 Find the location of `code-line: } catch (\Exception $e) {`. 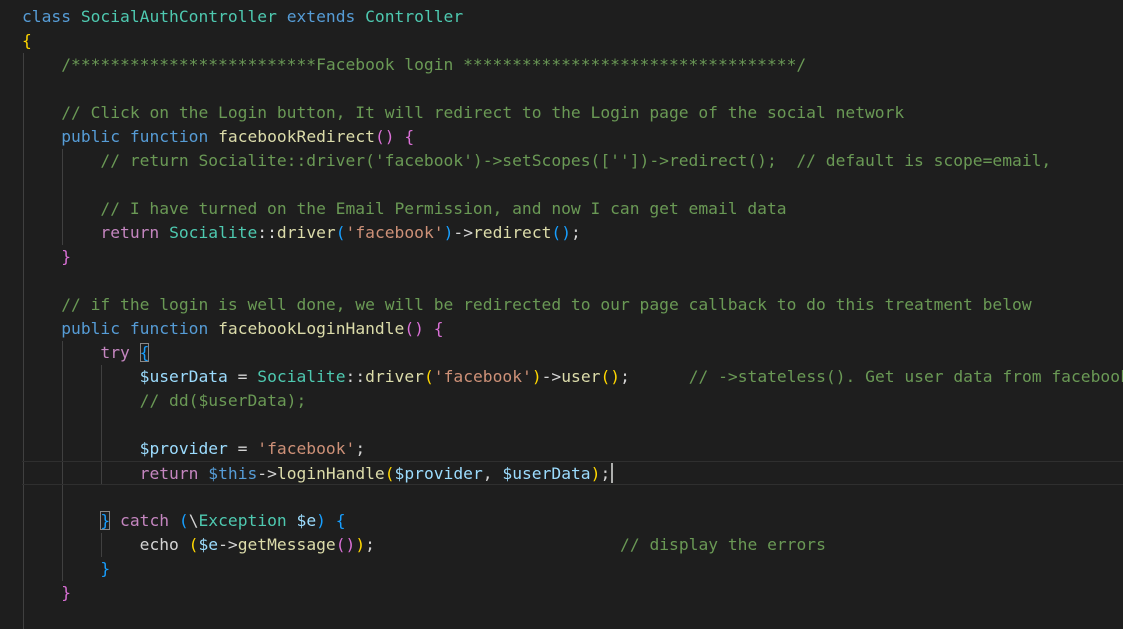

code-line: } catch (\Exception $e) { is located at coordinates (184, 521).